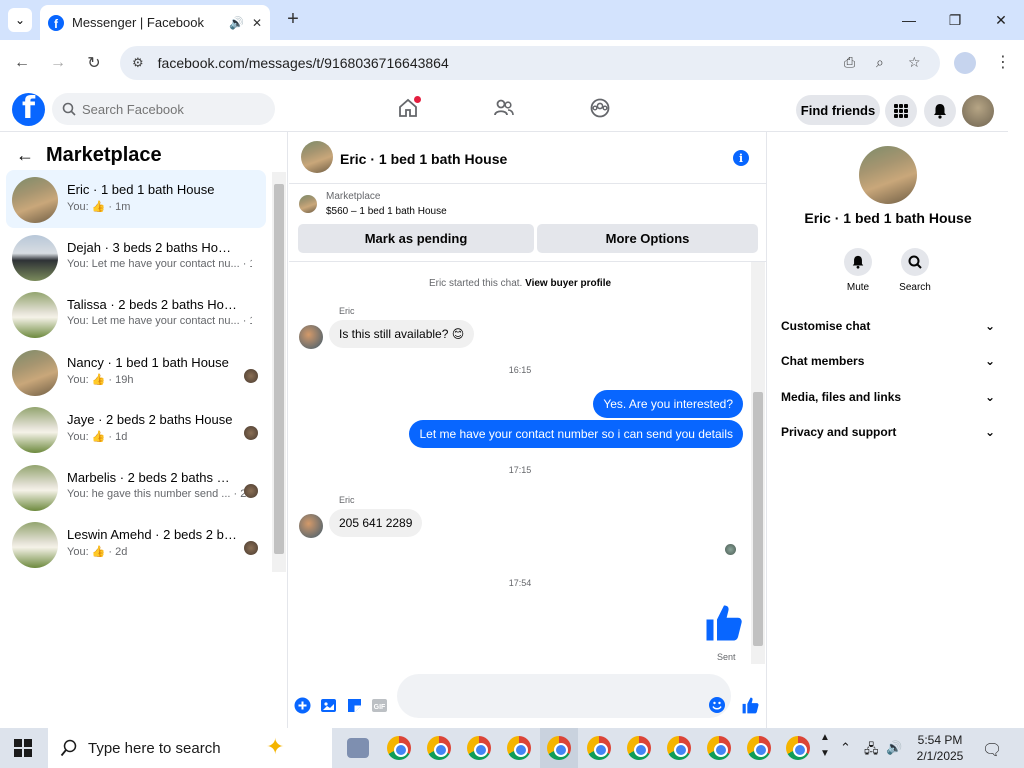 Image resolution: width=1024 pixels, height=768 pixels. Describe the element at coordinates (1016, 430) in the screenshot. I see `page-scrollbar` at that location.